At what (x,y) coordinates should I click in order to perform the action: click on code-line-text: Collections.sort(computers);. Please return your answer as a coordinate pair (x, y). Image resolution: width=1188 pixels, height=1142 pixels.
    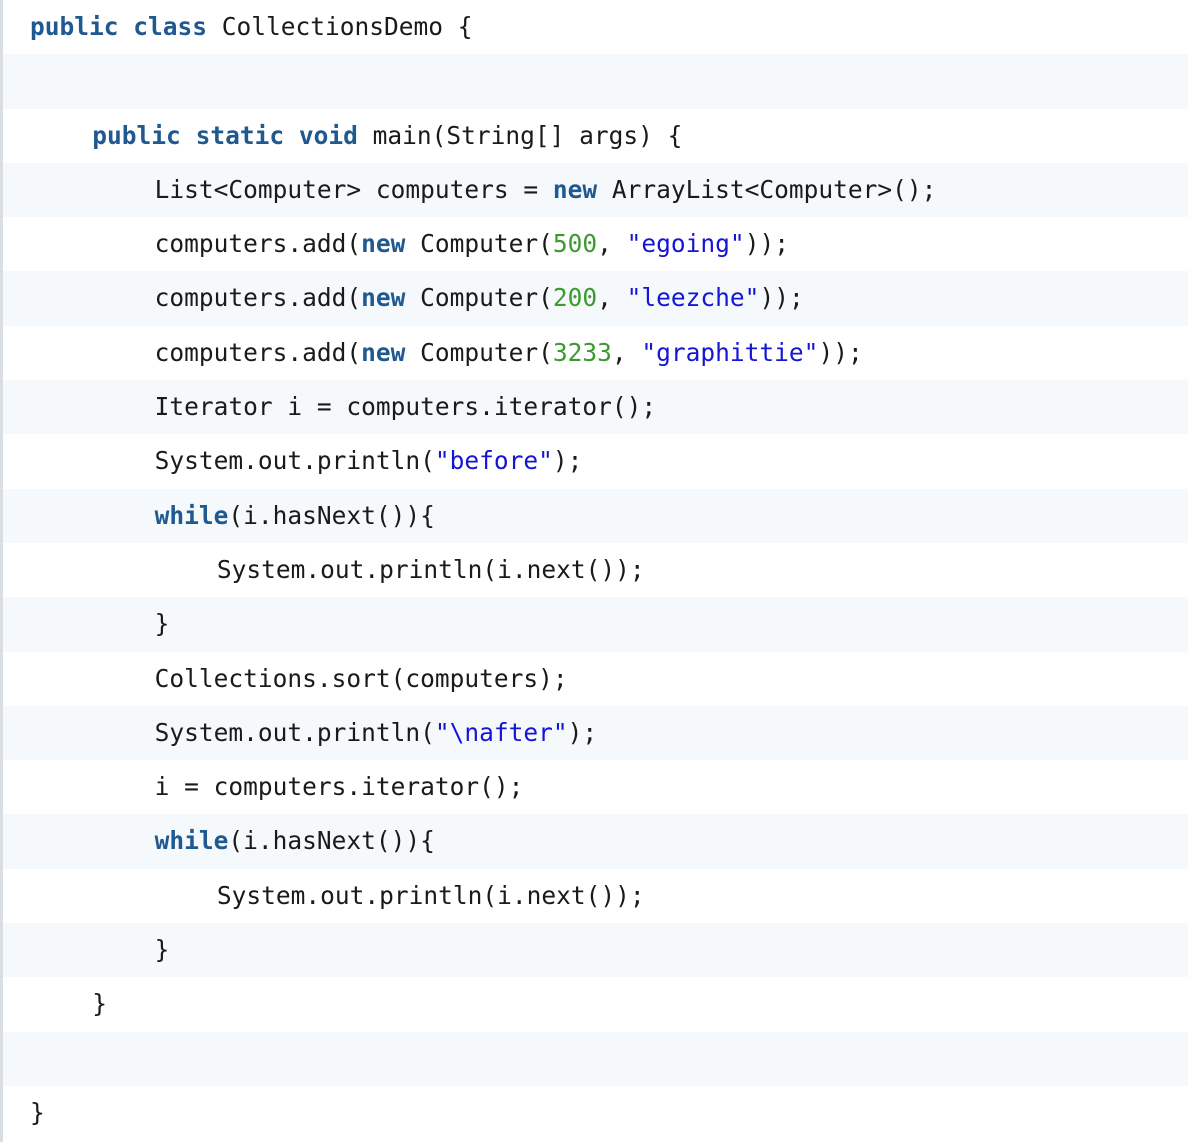
    Looking at the image, I should click on (361, 679).